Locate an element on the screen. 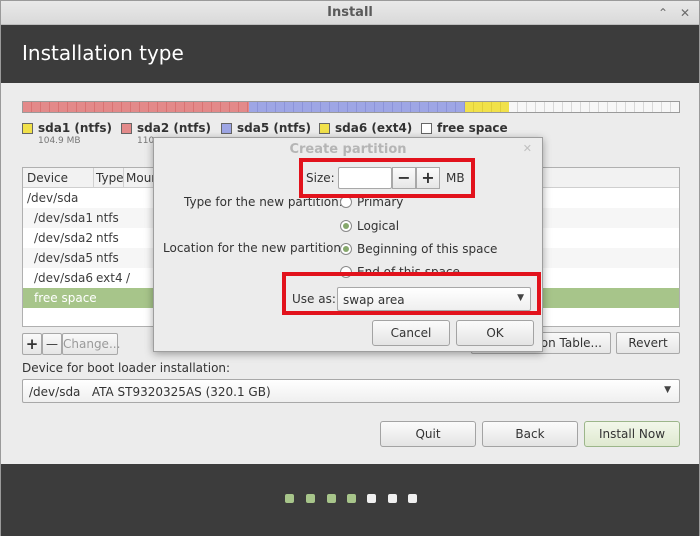  quit-button: Quit is located at coordinates (428, 434).